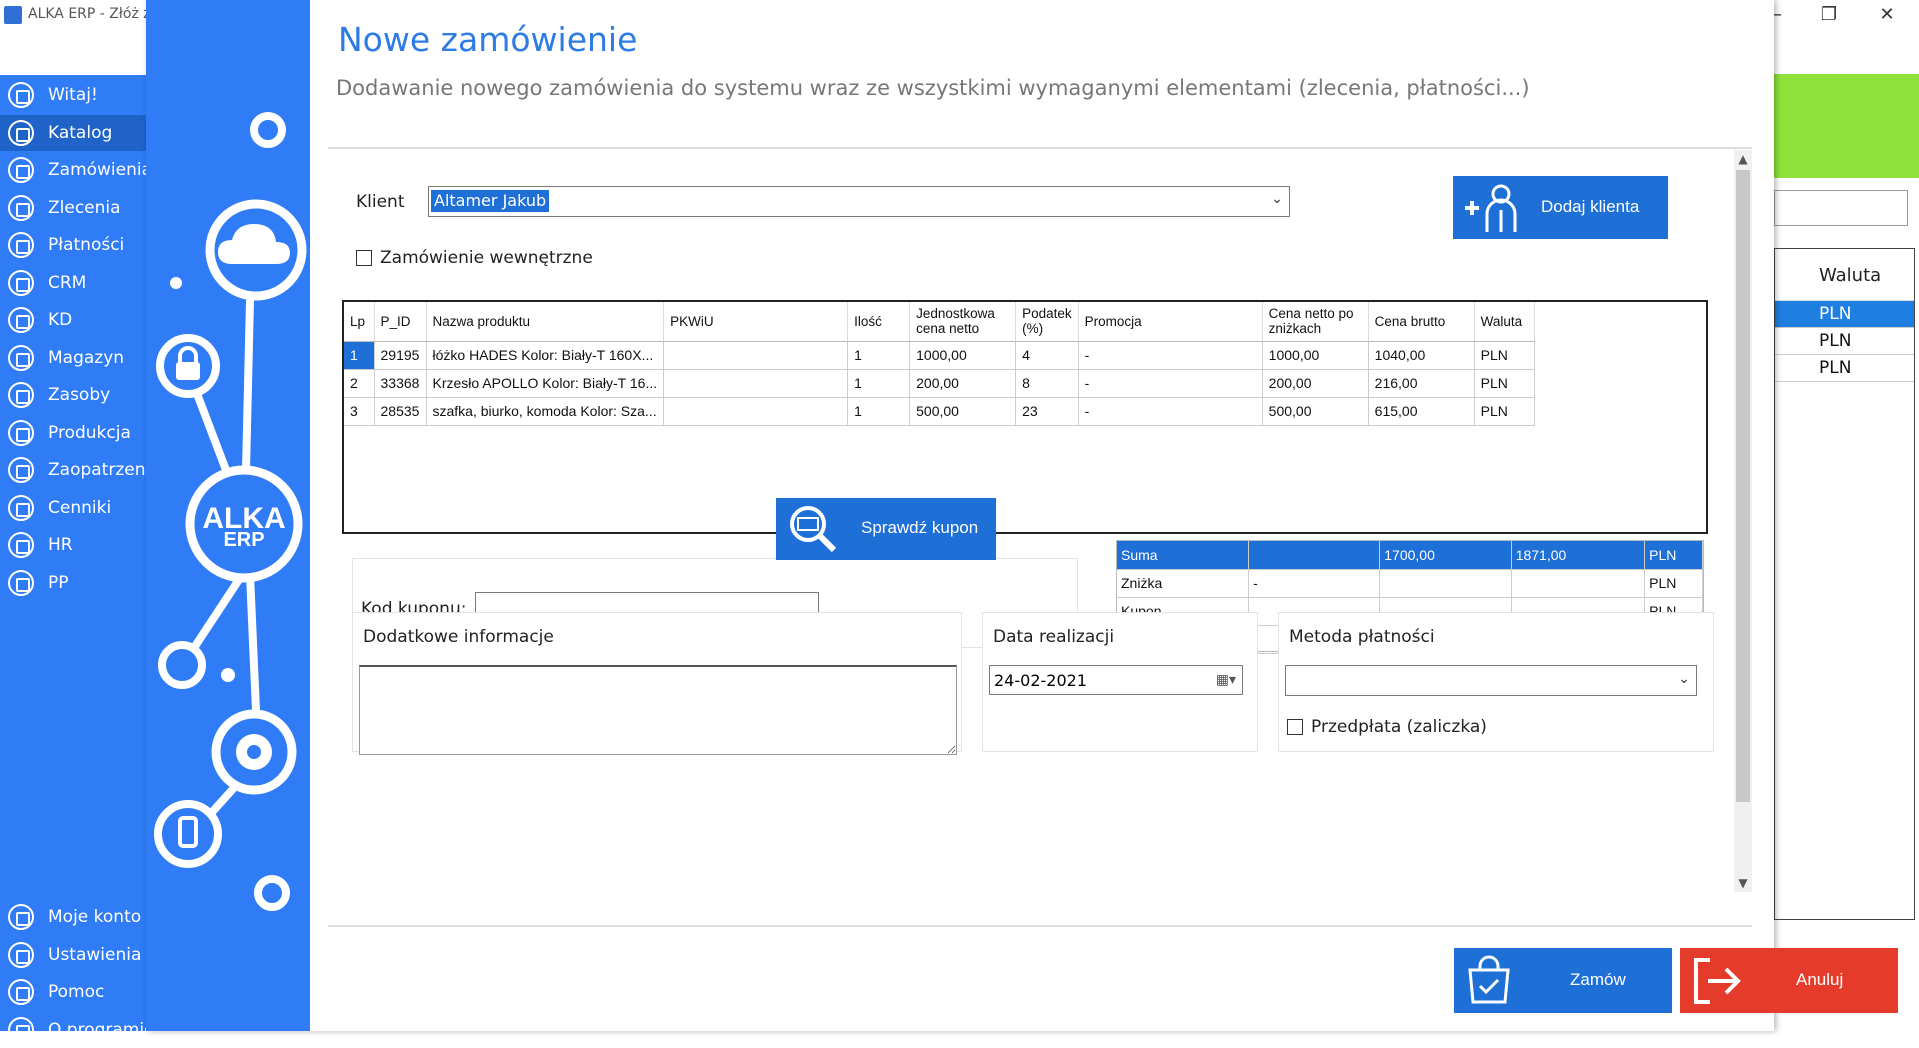  What do you see at coordinates (1387, 727) in the screenshot?
I see `prepayment-checkbox: Przedpłata (zaliczka)` at bounding box center [1387, 727].